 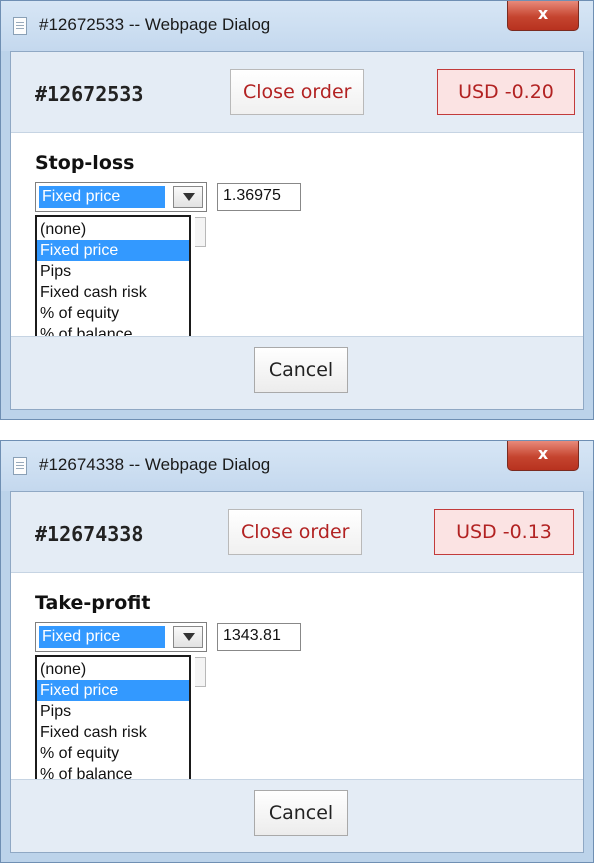 What do you see at coordinates (259, 637) in the screenshot?
I see `take-profit-price-input: 1343.81` at bounding box center [259, 637].